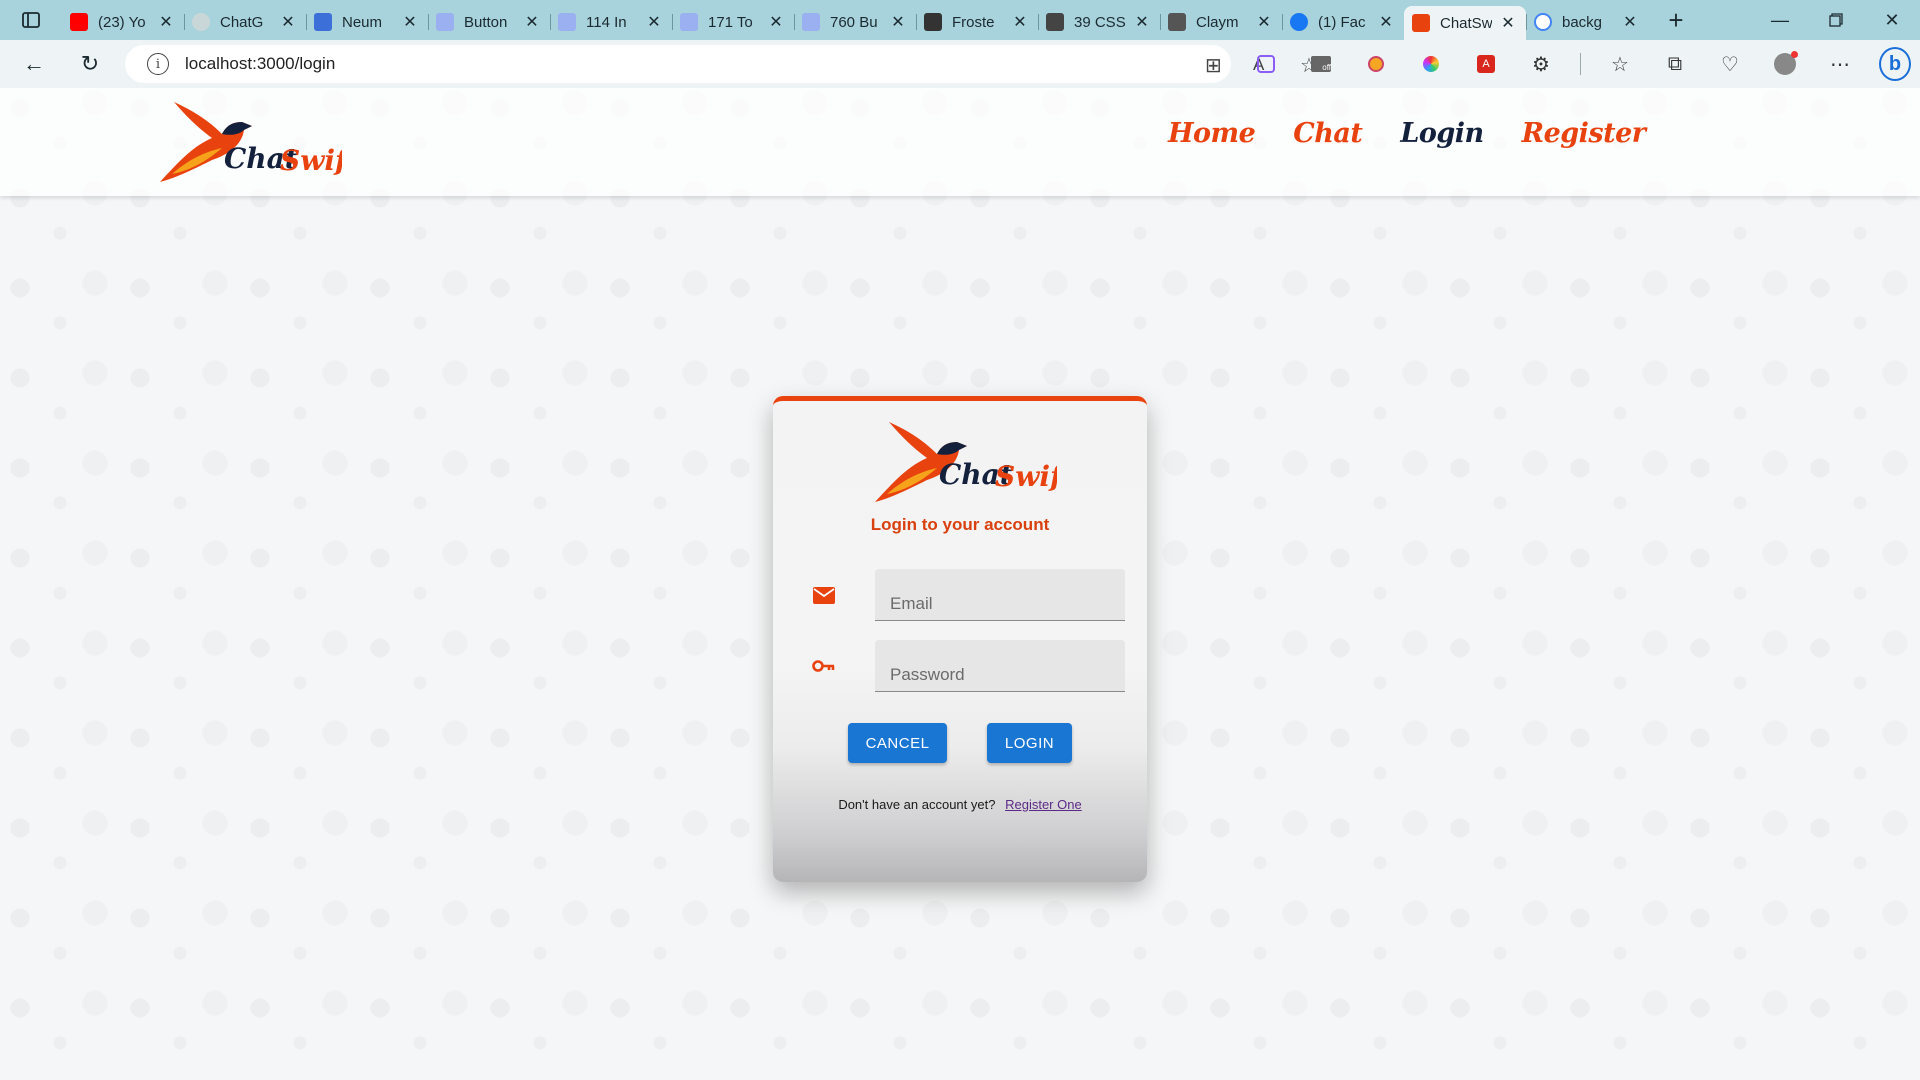  I want to click on window-controls: — ✕, so click(1836, 20).